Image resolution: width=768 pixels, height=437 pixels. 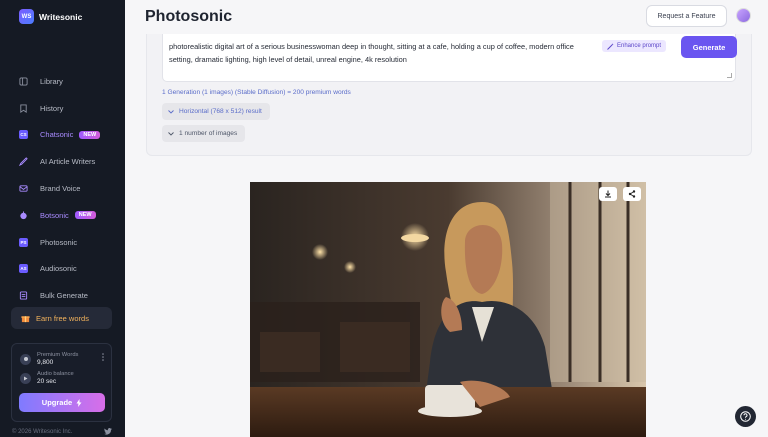 I want to click on upgrade-label: Upgrade, so click(x=57, y=402).